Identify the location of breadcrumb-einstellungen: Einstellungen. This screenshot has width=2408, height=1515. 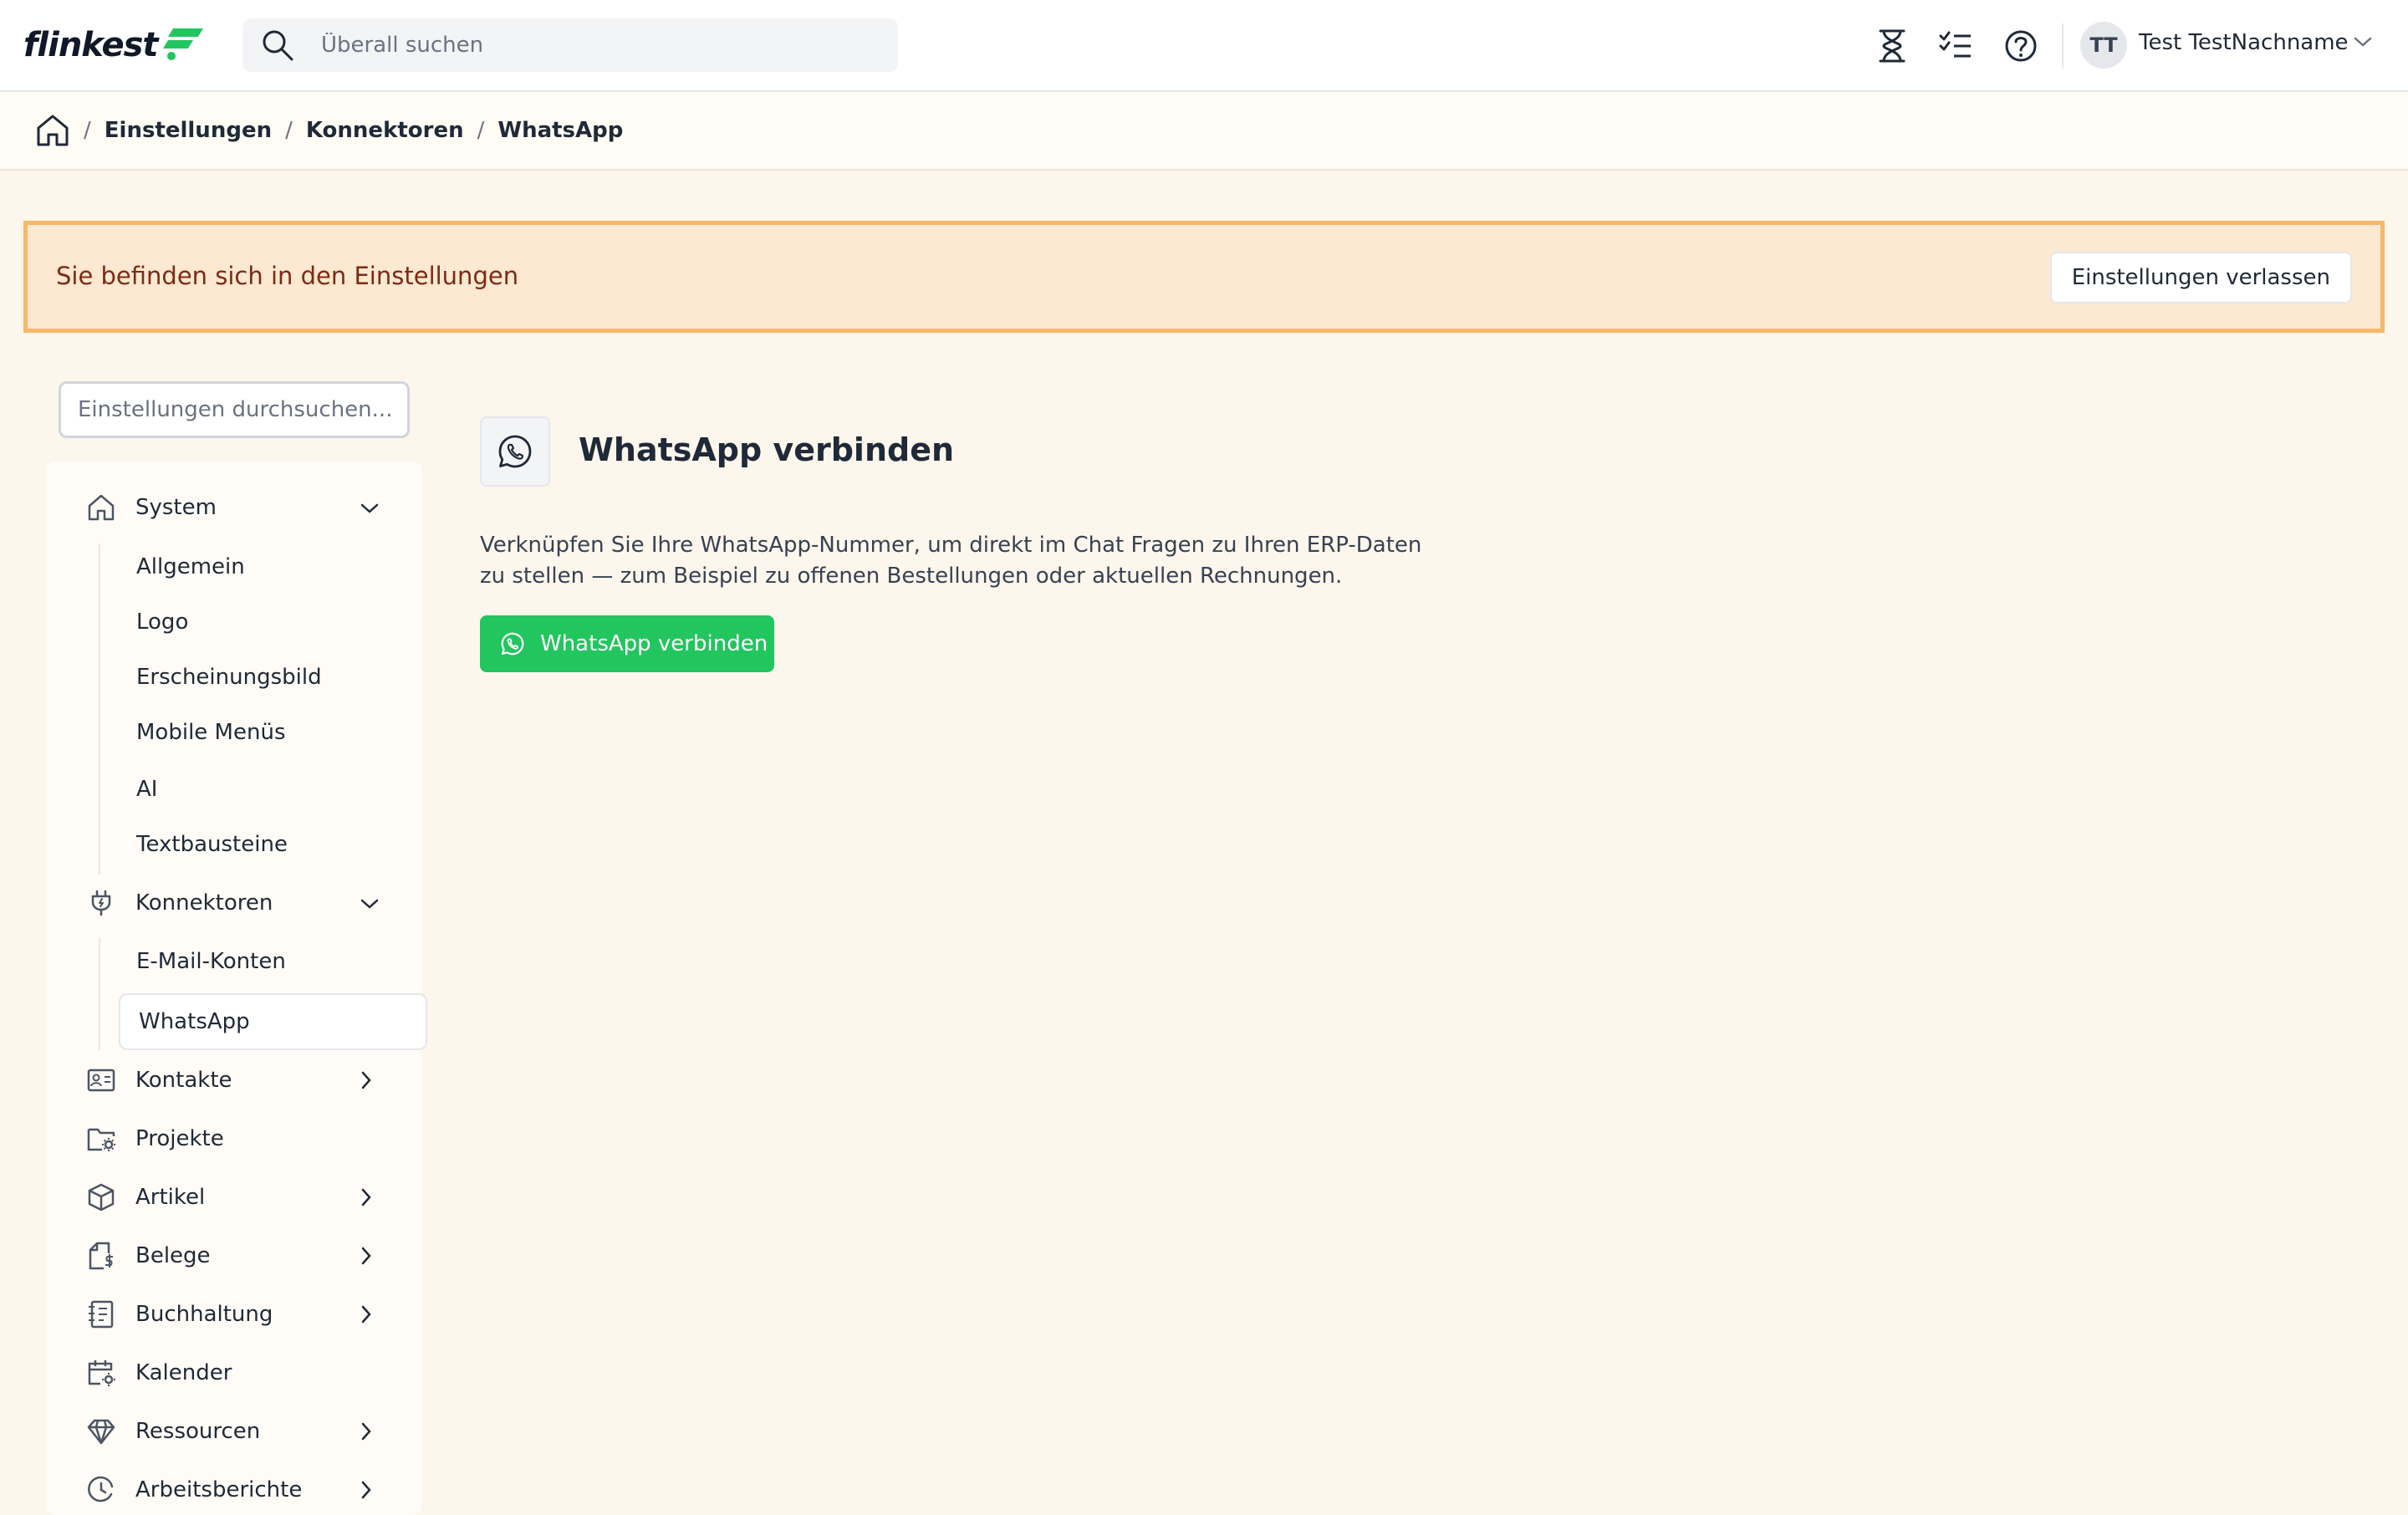
(189, 130).